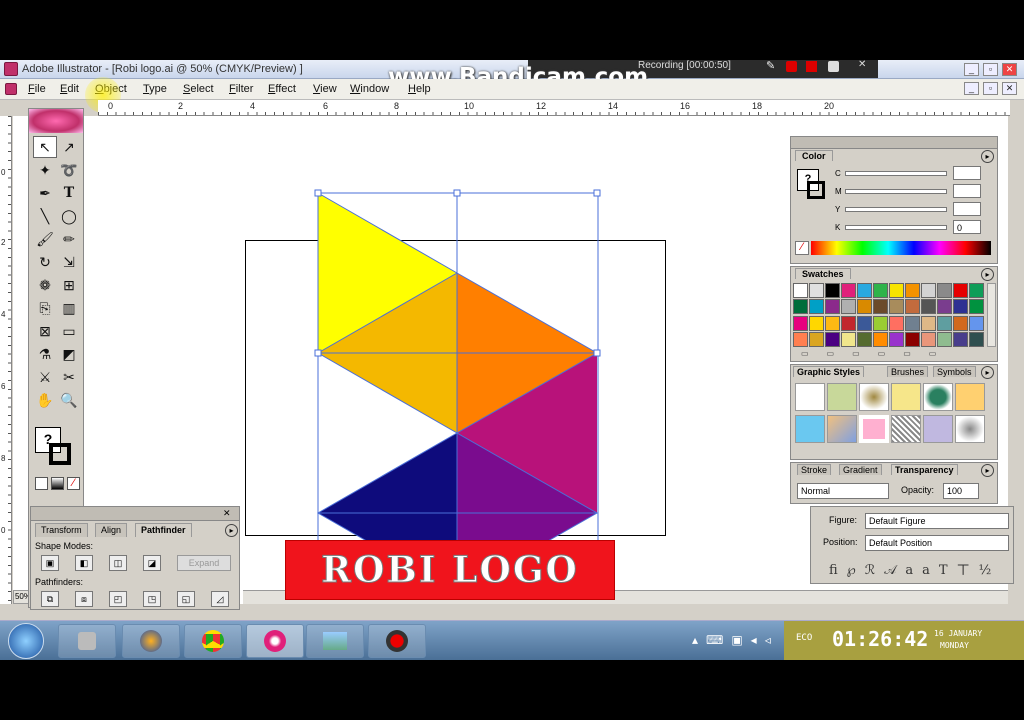 The image size is (1024, 720). Describe the element at coordinates (325, 89) in the screenshot. I see `menu-view: View` at that location.